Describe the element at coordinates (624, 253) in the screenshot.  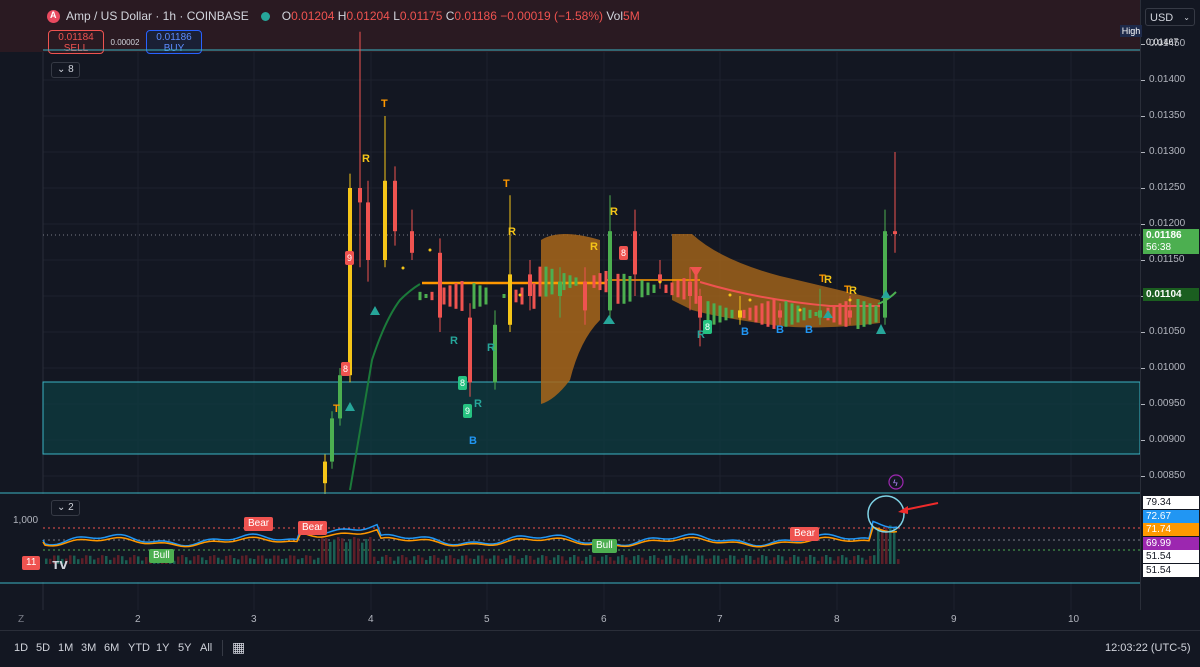
I see `td-count-8: 8` at that location.